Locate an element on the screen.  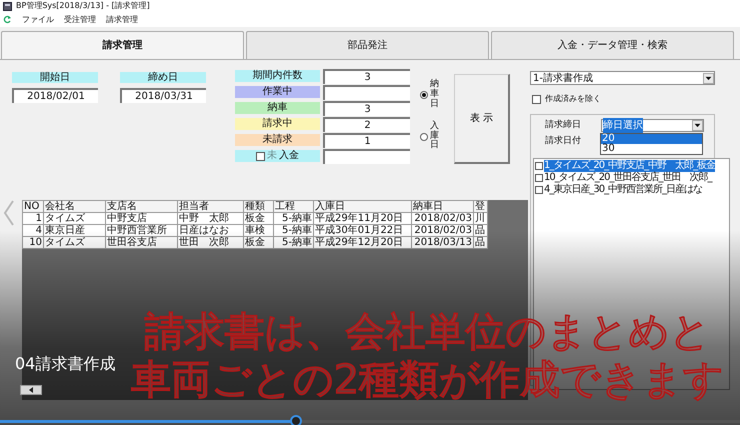
refresh-icon is located at coordinates (7, 19).